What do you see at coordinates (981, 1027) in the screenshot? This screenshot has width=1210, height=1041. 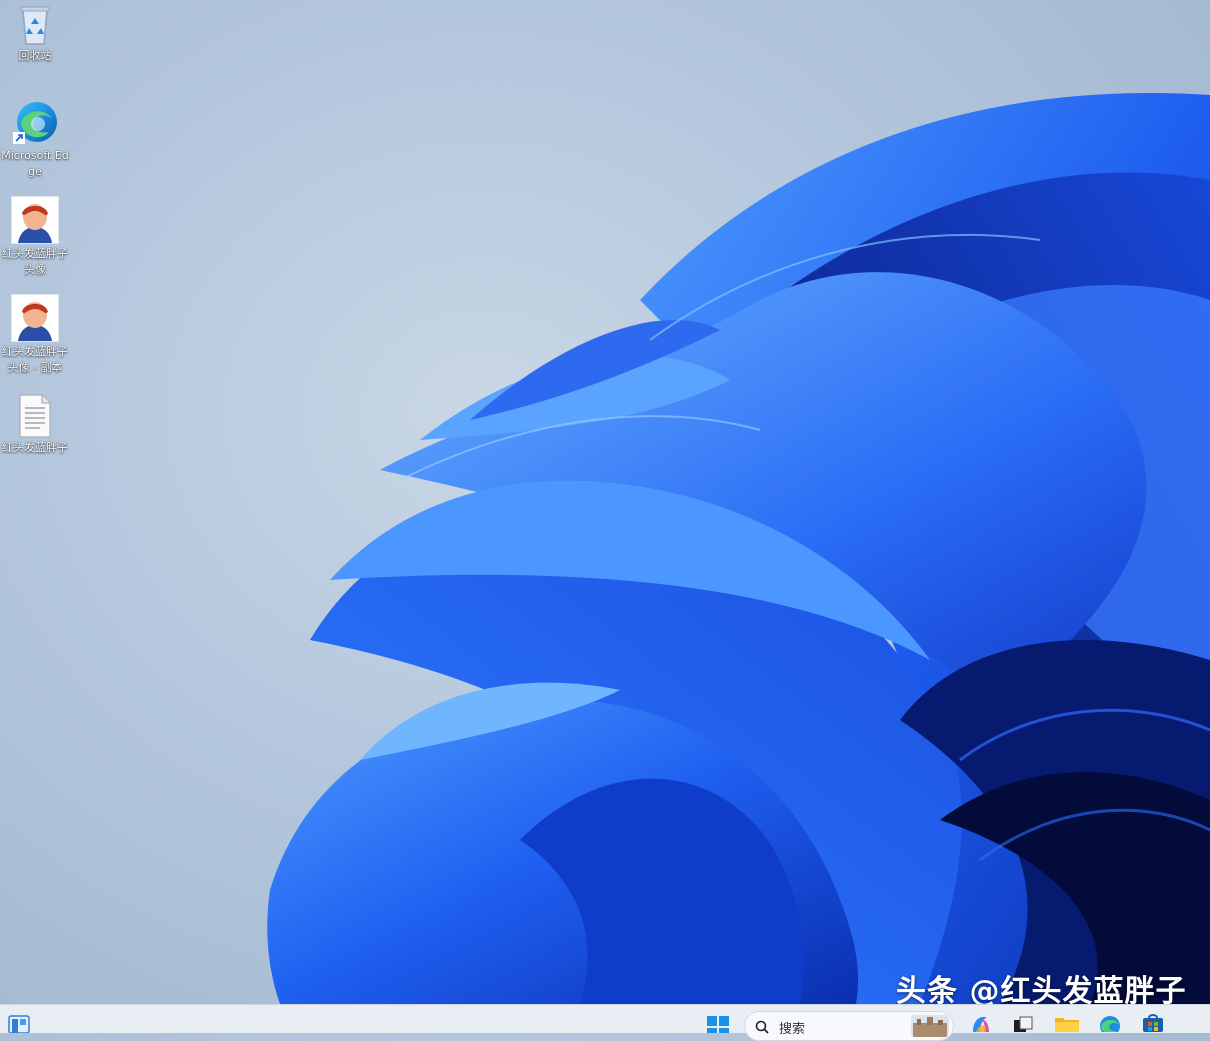 I see `copilot-icon` at bounding box center [981, 1027].